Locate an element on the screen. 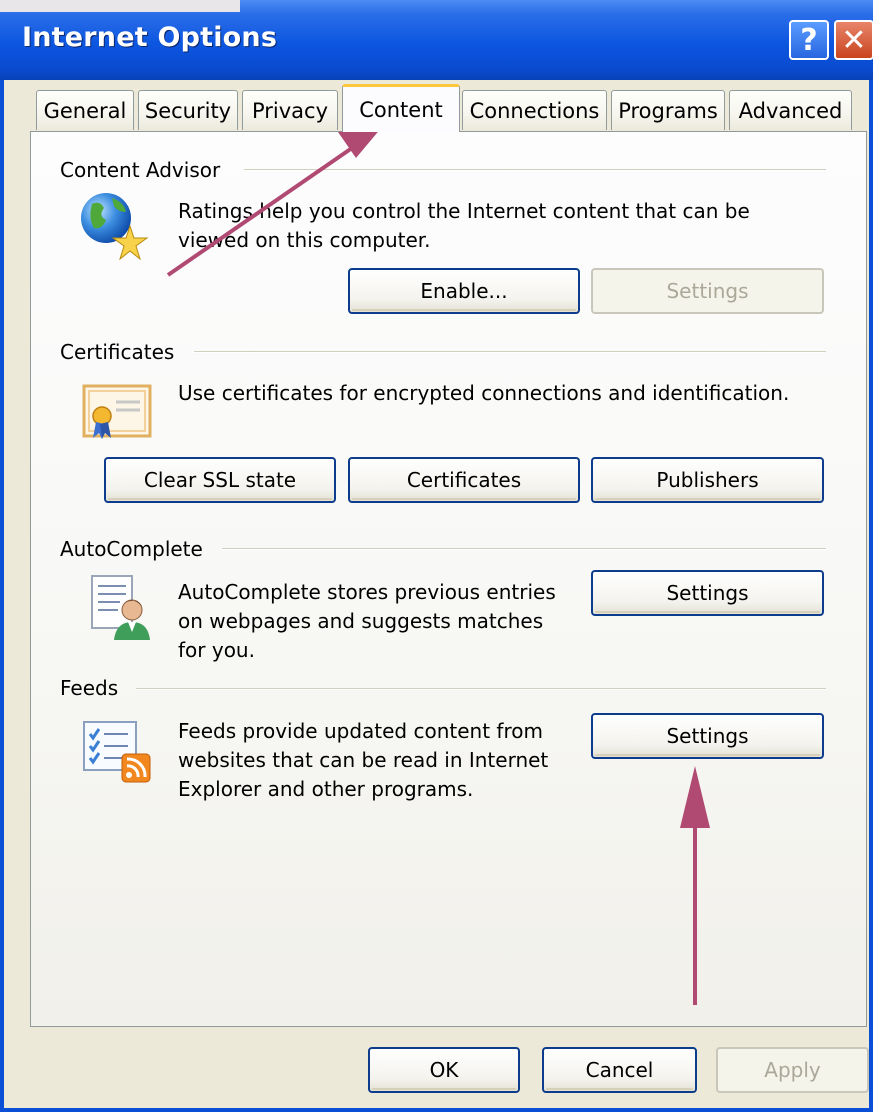 The height and width of the screenshot is (1112, 873). tab-connections-label: Connections is located at coordinates (534, 110).